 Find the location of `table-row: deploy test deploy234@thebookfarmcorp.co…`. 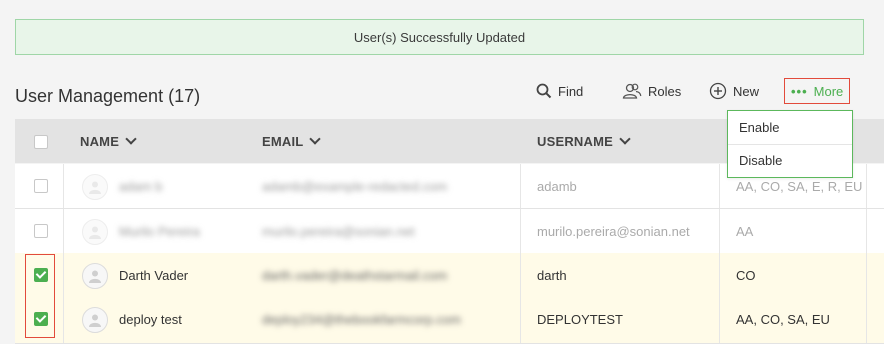

table-row: deploy test deploy234@thebookfarmcorp.co… is located at coordinates (449, 320).